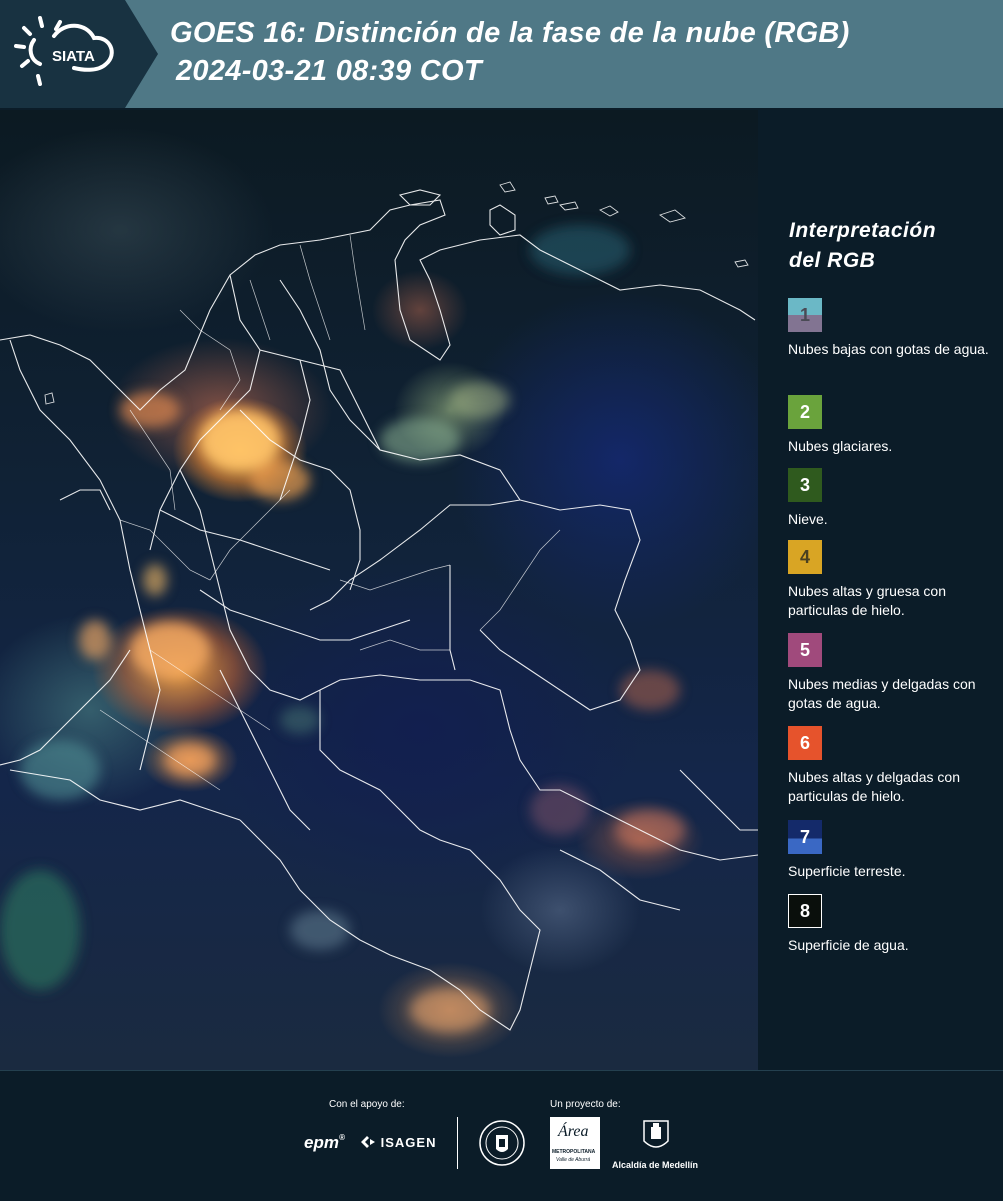 This screenshot has width=1003, height=1201. I want to click on legend-title-line1: Interpretación, so click(863, 230).